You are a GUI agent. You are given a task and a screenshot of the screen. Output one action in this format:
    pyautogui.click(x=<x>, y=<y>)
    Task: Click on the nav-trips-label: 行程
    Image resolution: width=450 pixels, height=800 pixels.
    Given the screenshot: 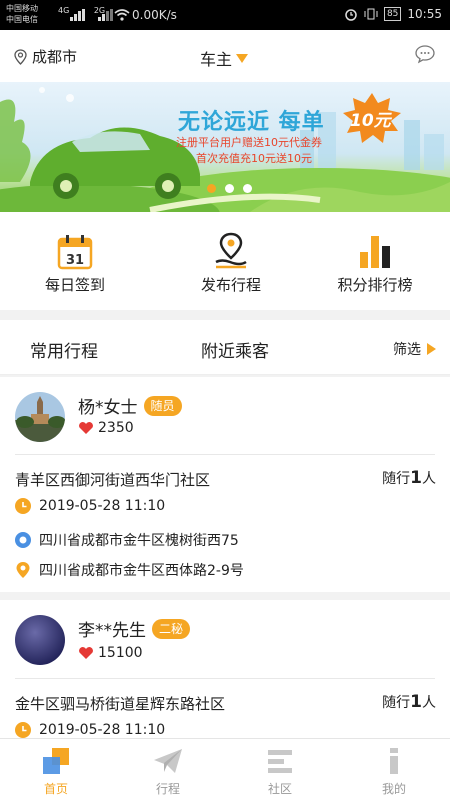 What is the action you would take?
    pyautogui.click(x=167, y=789)
    